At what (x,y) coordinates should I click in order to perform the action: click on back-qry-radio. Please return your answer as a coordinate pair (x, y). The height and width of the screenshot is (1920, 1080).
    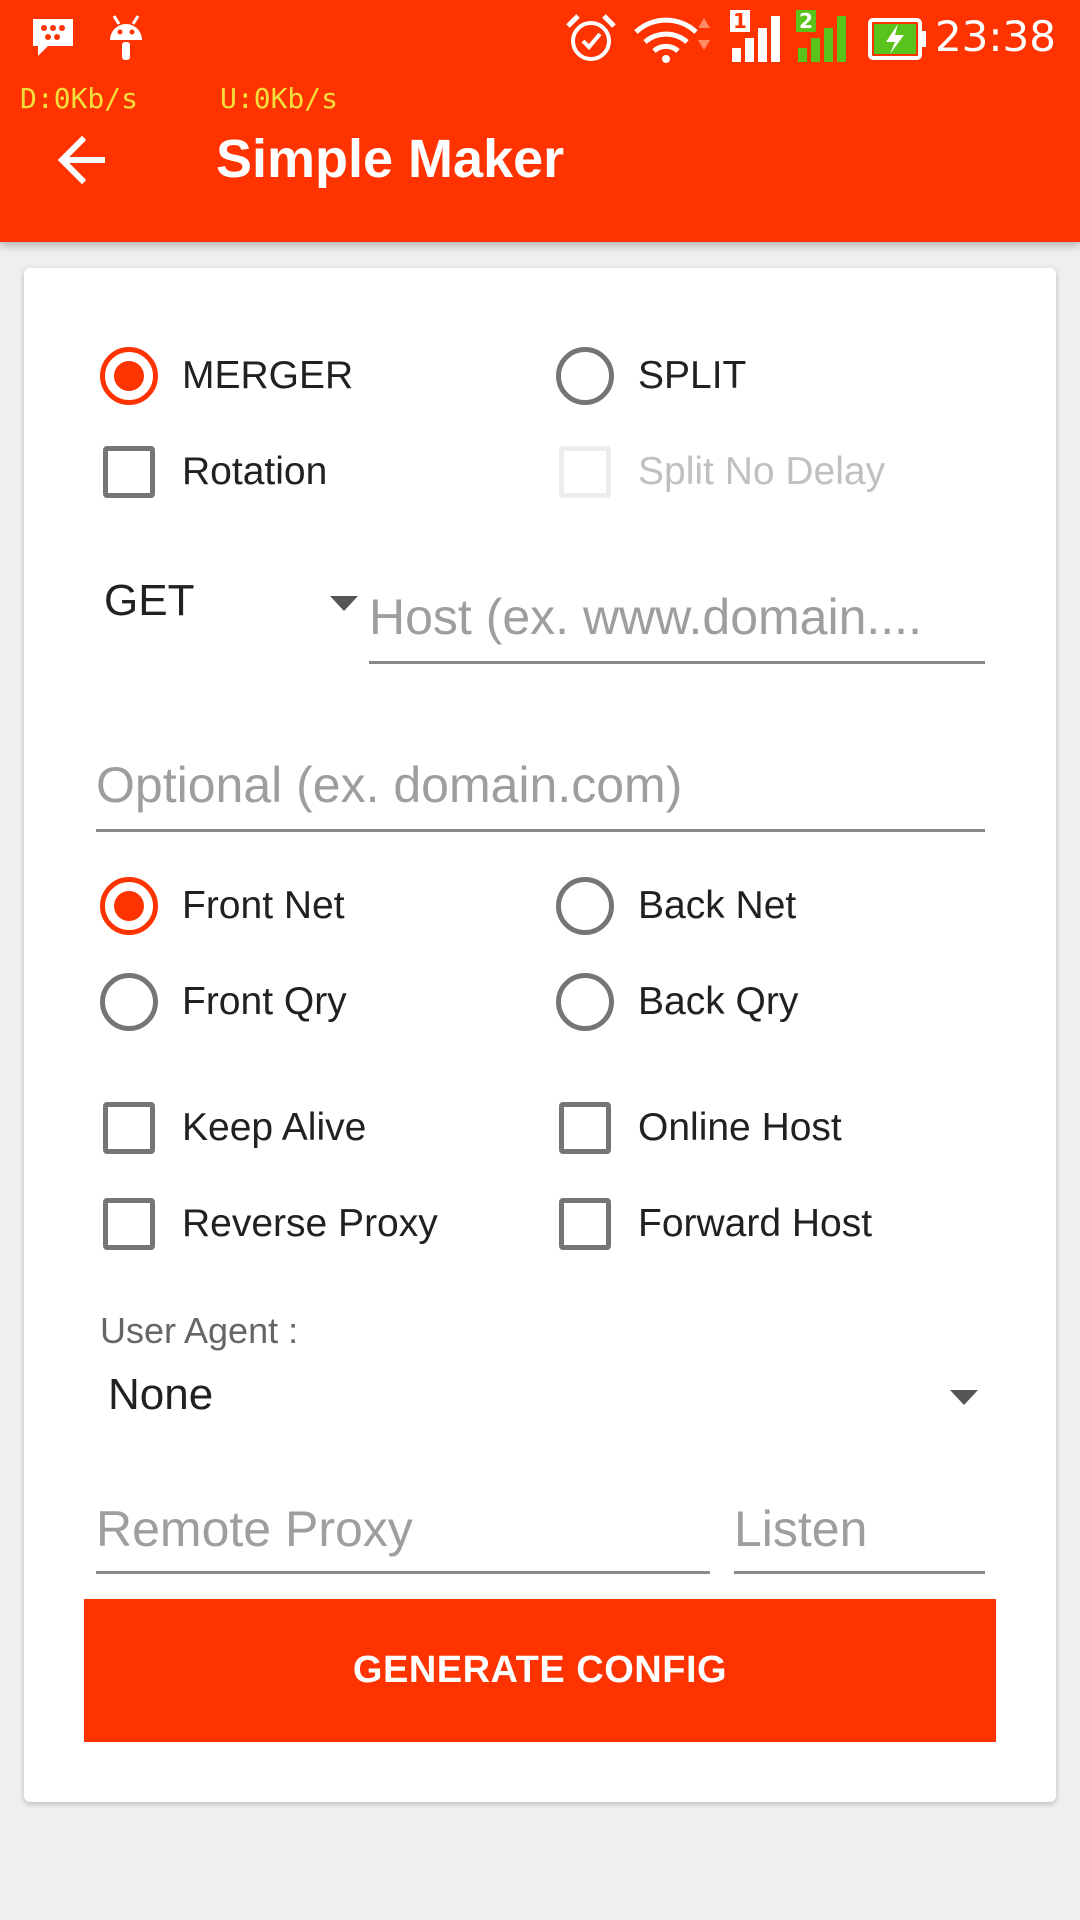
    Looking at the image, I should click on (585, 1002).